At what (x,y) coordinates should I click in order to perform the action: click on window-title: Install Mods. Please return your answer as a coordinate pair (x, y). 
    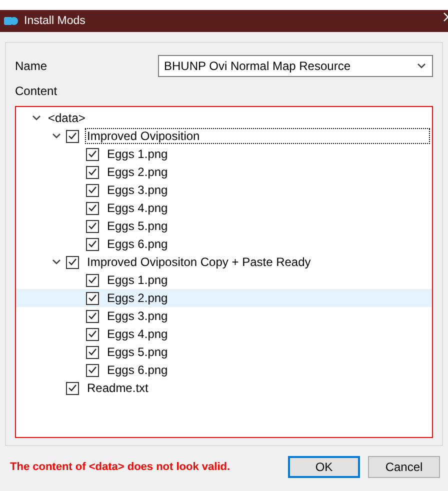
    Looking at the image, I should click on (55, 21).